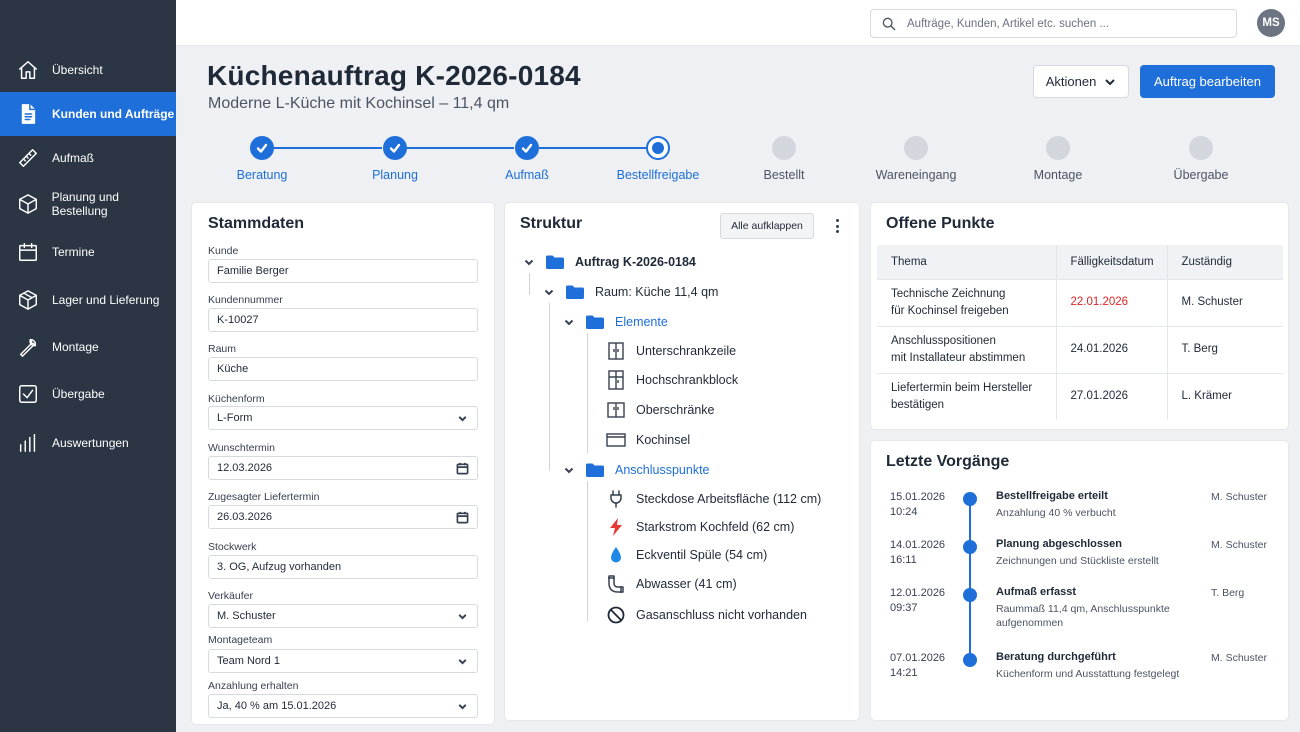 The width and height of the screenshot is (1300, 732). What do you see at coordinates (359, 103) in the screenshot?
I see `page-subtitle: Moderne L-Küche mit Kochinsel – 11,4 qm` at bounding box center [359, 103].